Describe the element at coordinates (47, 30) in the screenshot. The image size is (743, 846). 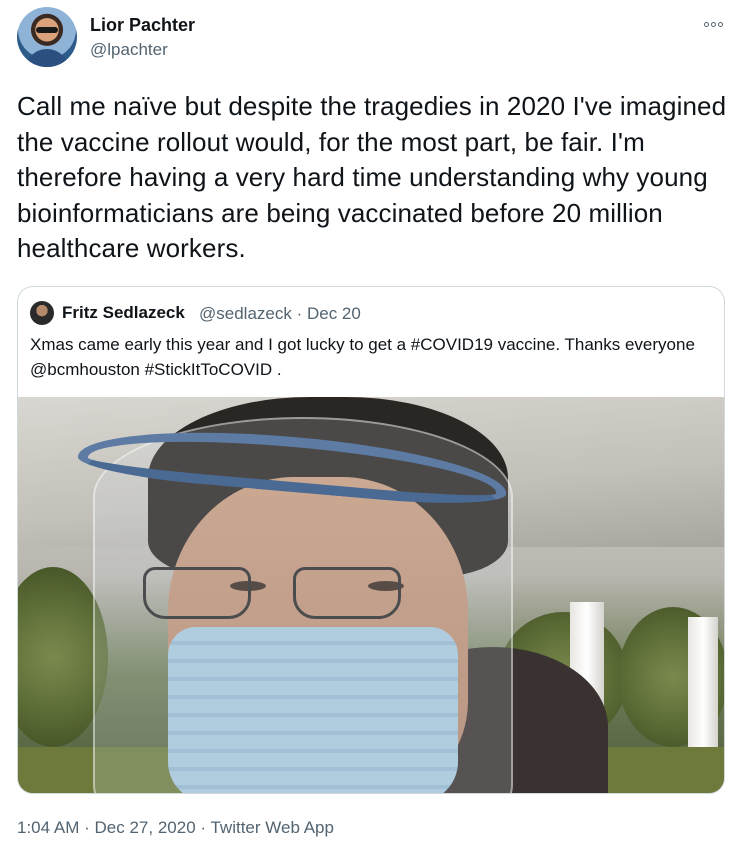
I see `avatar-glasses` at that location.